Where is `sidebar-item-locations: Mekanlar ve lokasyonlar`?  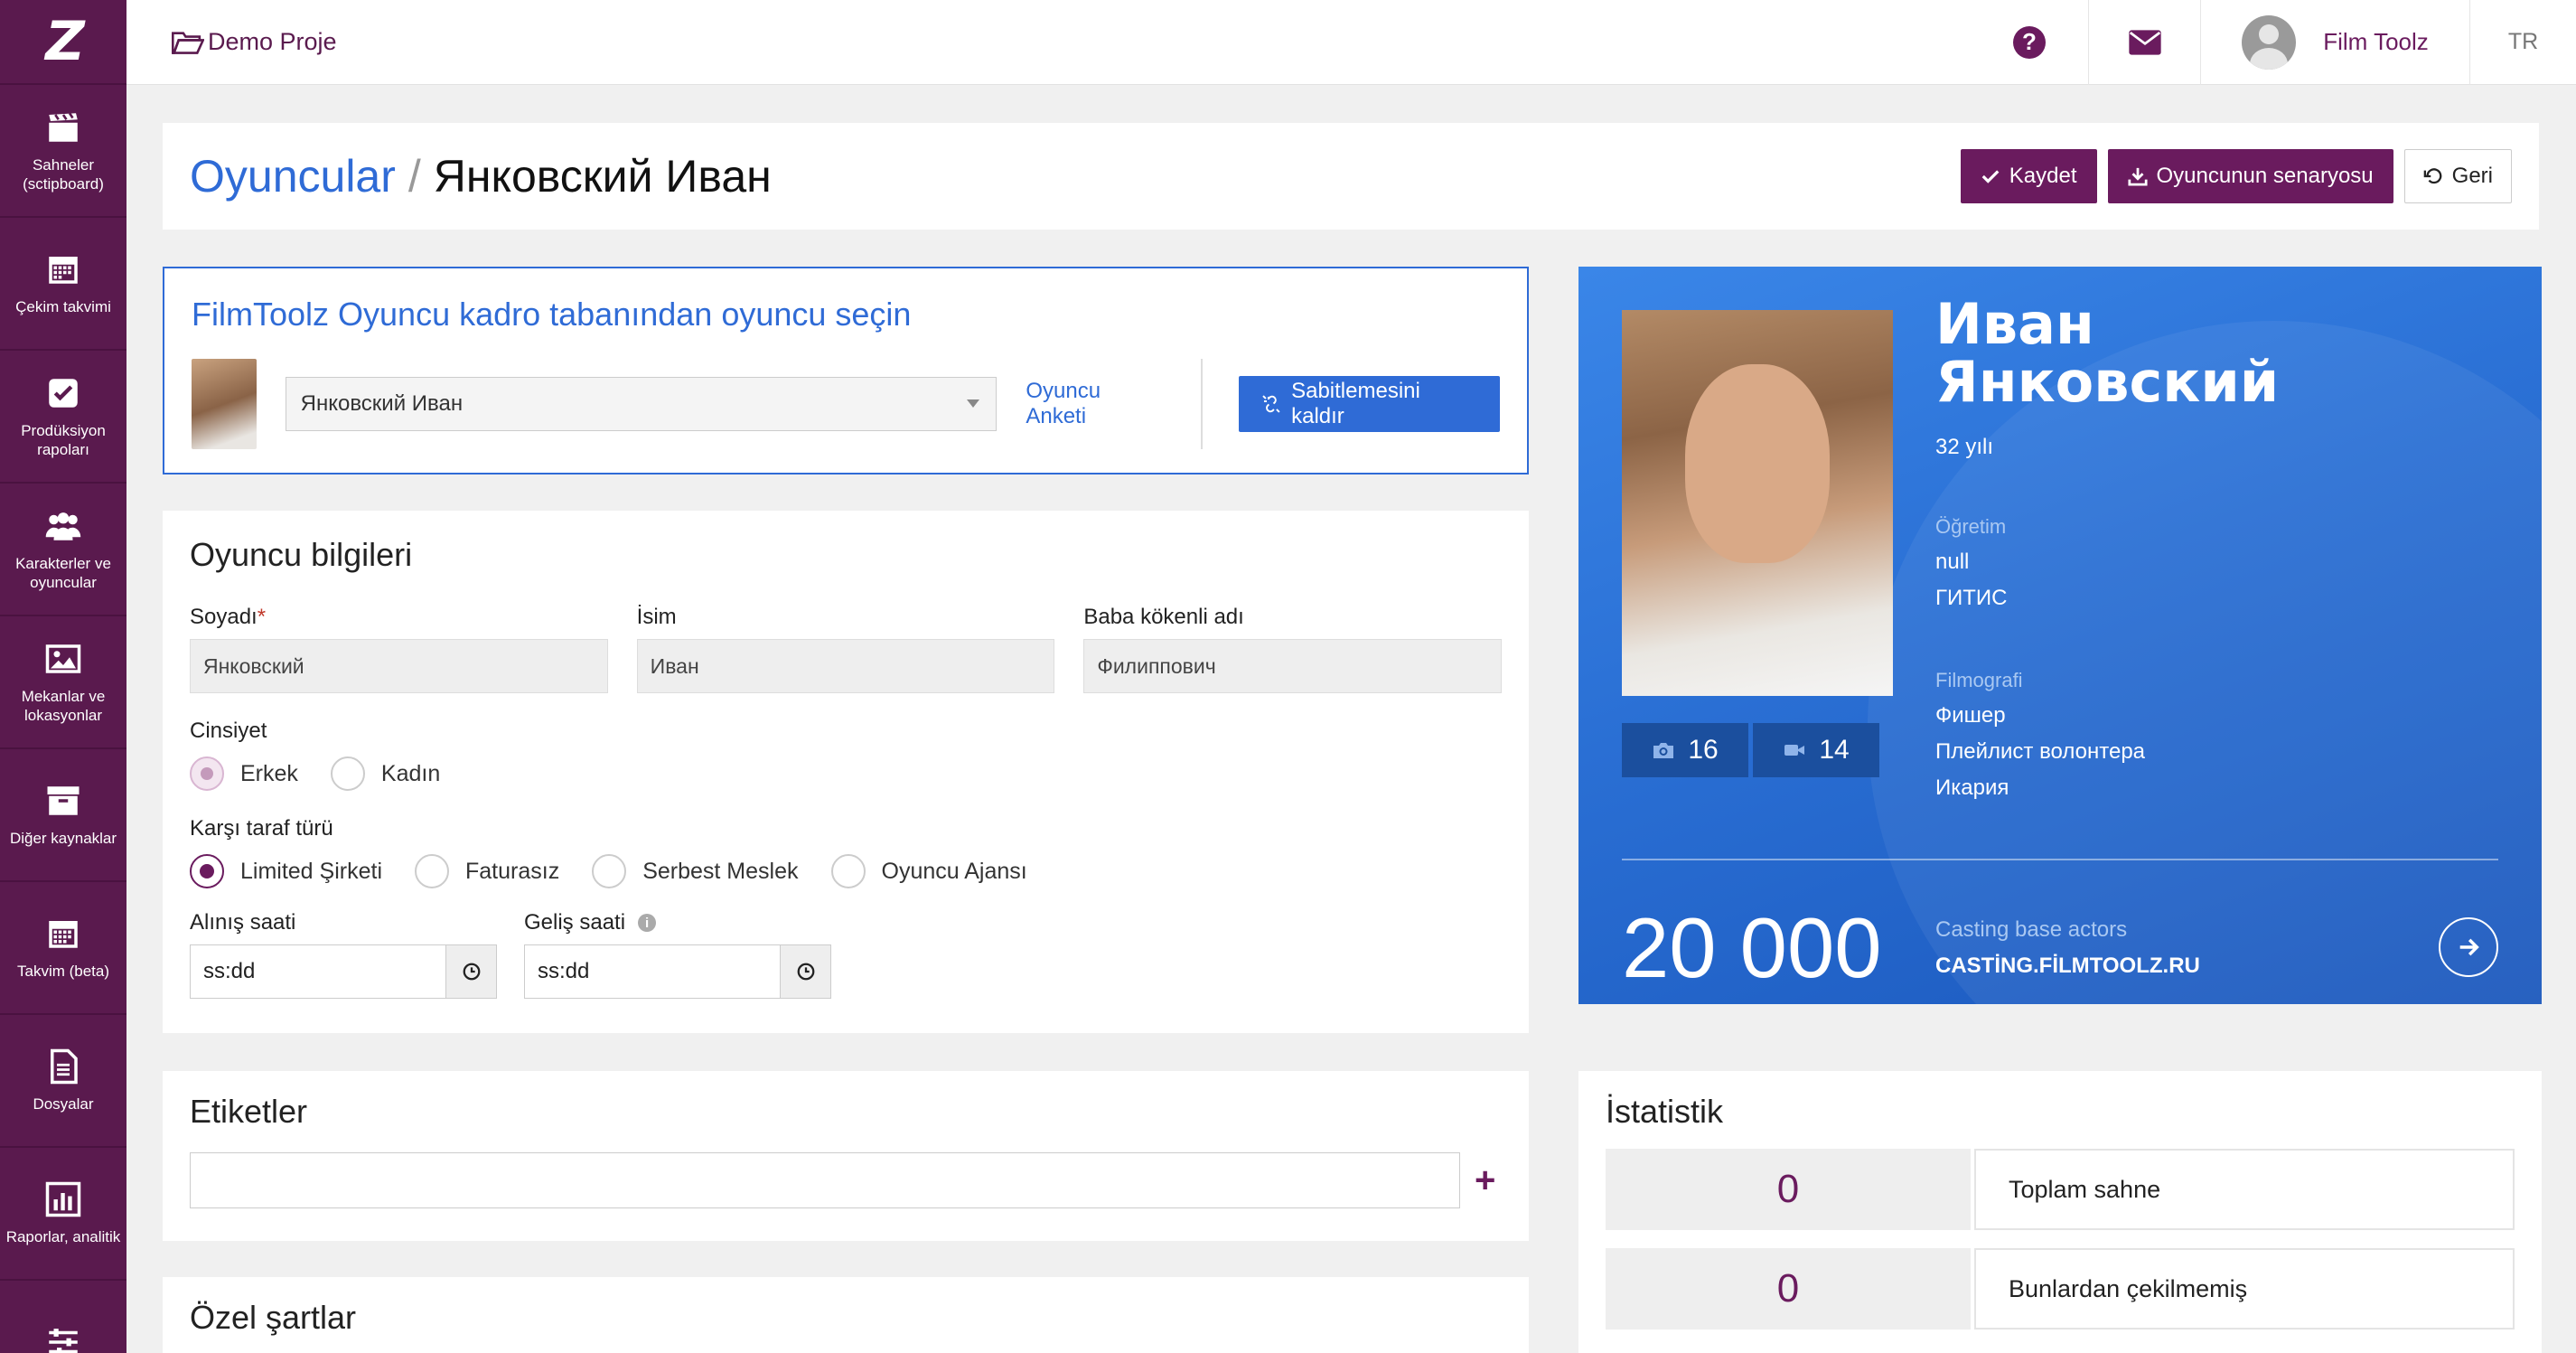
sidebar-item-locations: Mekanlar ve lokasyonlar is located at coordinates (63, 682).